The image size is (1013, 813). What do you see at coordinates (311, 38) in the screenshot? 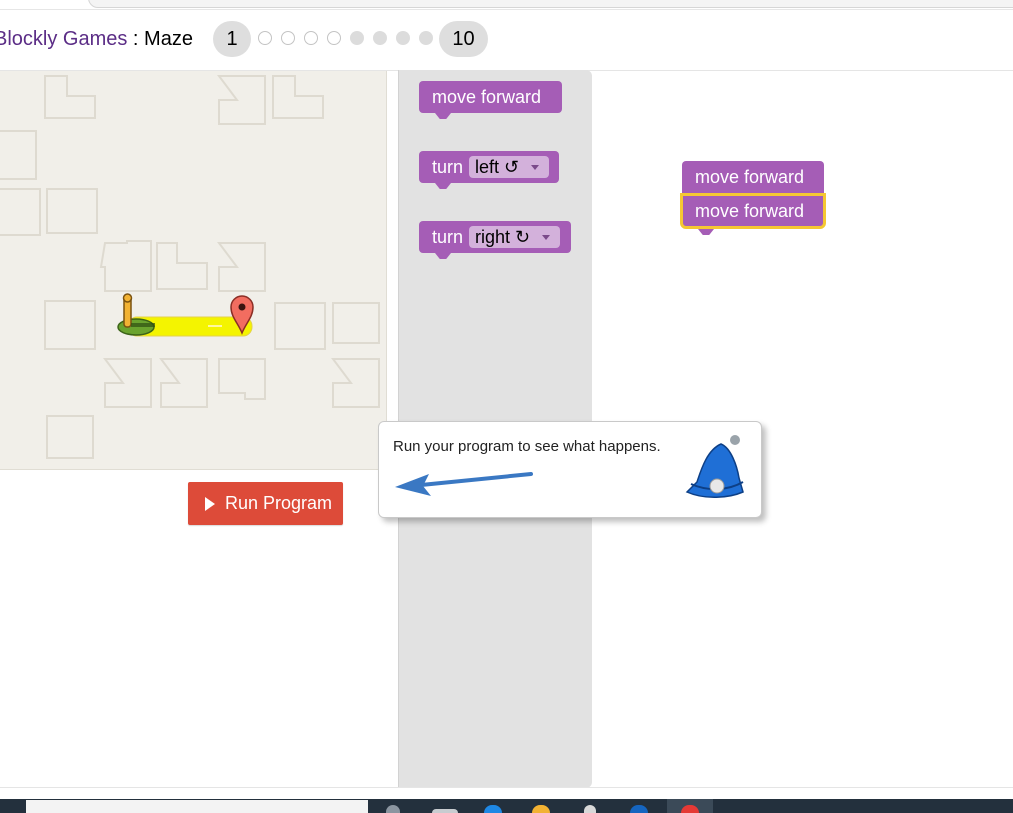
I see `level-4-dot` at bounding box center [311, 38].